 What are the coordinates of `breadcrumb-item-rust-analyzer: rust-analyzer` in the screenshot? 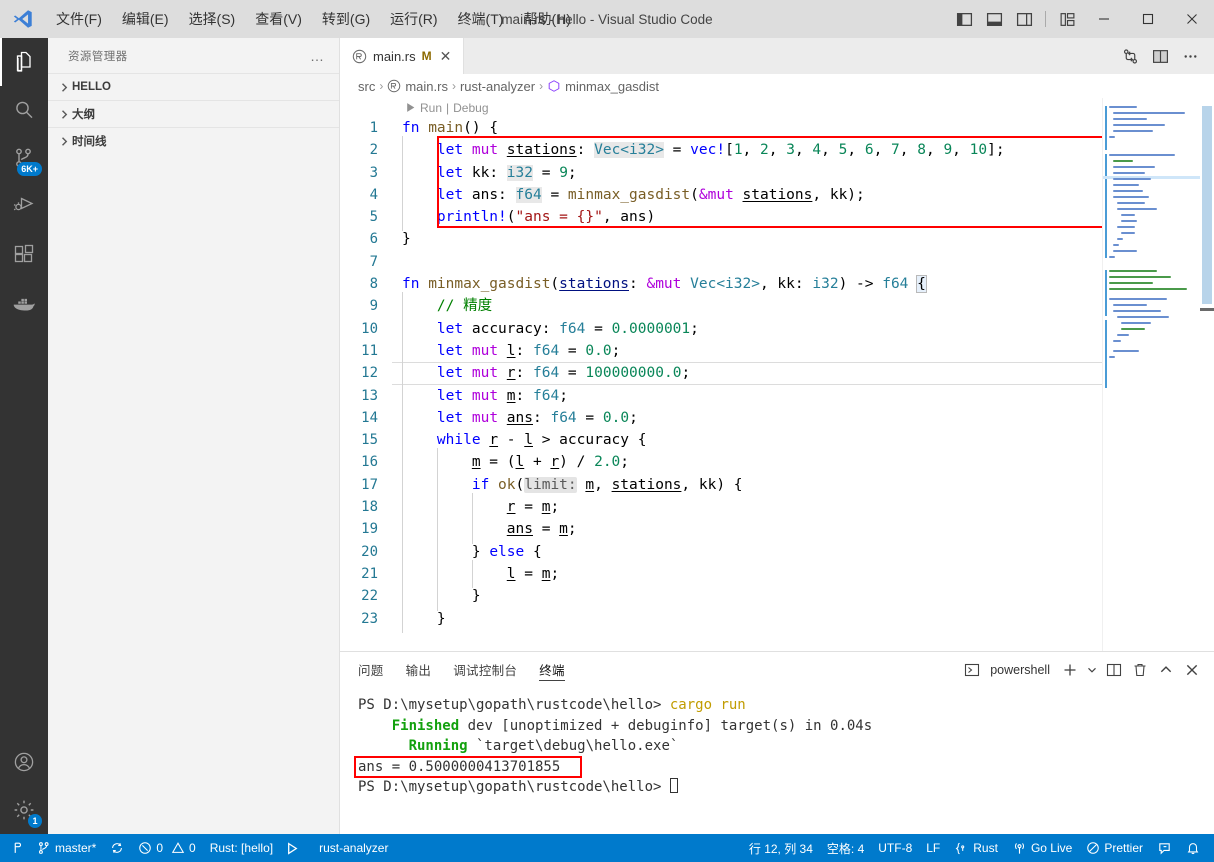 It's located at (497, 86).